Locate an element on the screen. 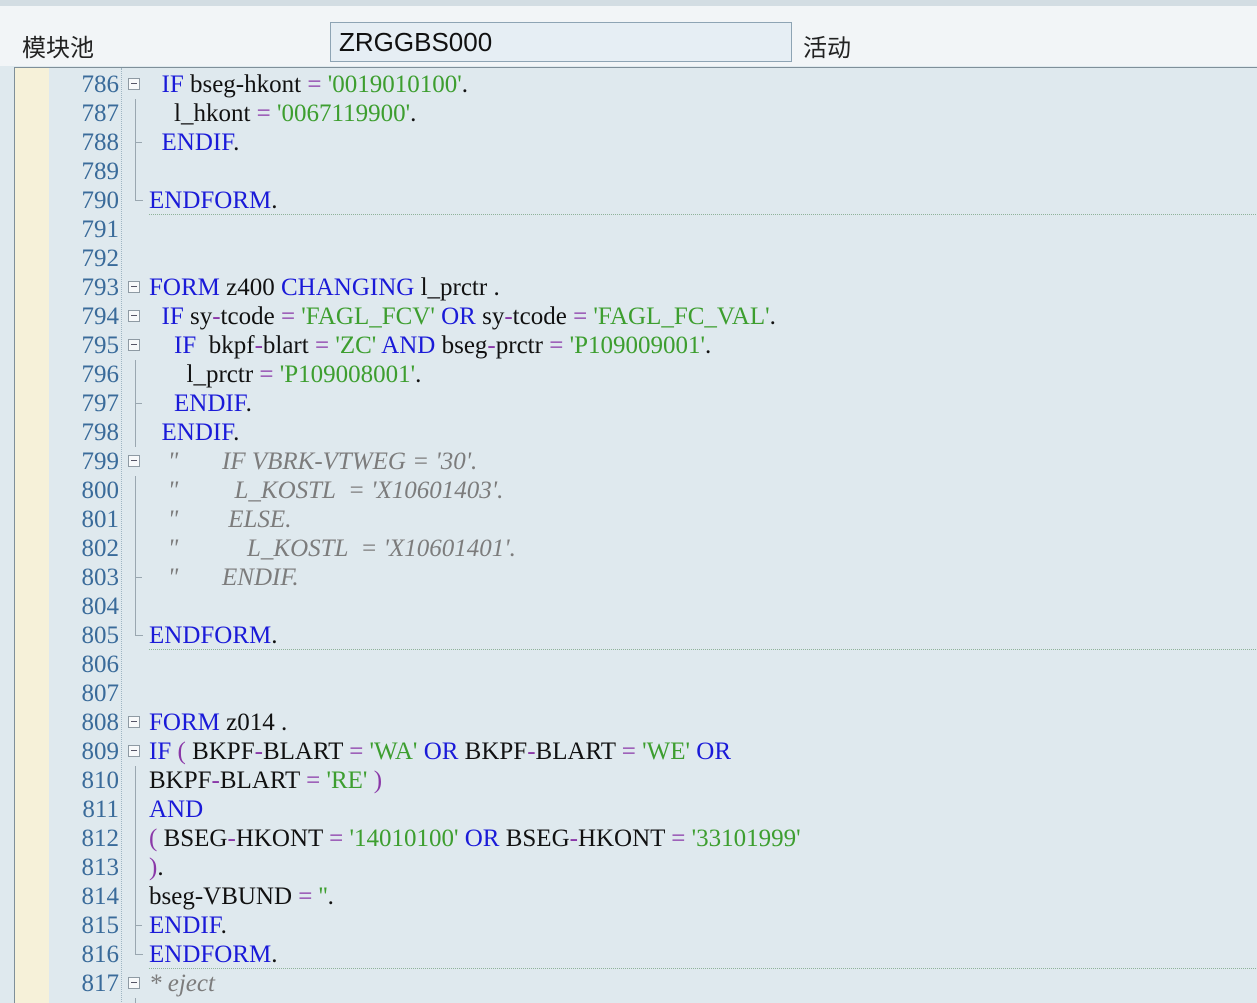 The width and height of the screenshot is (1257, 1003). code-line: 804 is located at coordinates (636, 606).